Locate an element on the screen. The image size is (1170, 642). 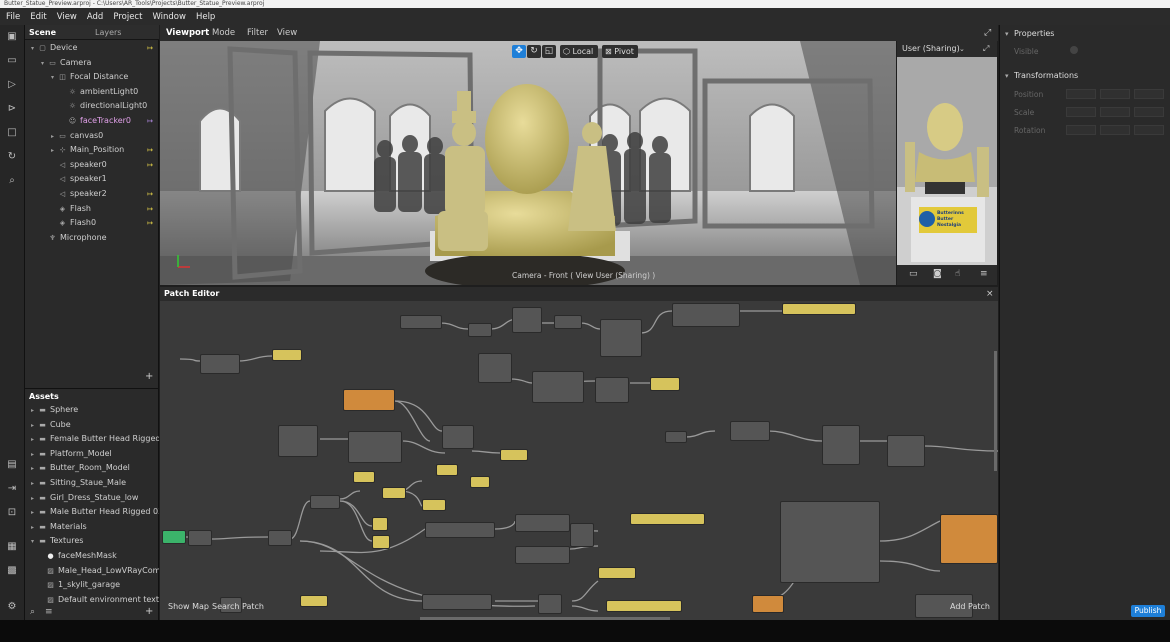
publish-button: Publish is located at coordinates (1148, 611).